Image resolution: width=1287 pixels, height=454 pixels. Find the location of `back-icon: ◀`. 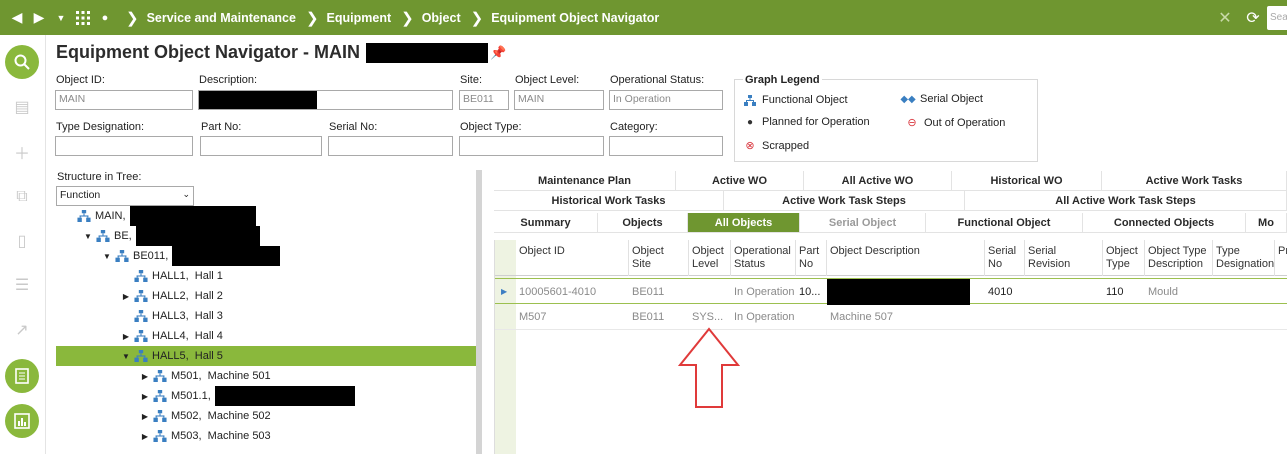

back-icon: ◀ is located at coordinates (17, 17).